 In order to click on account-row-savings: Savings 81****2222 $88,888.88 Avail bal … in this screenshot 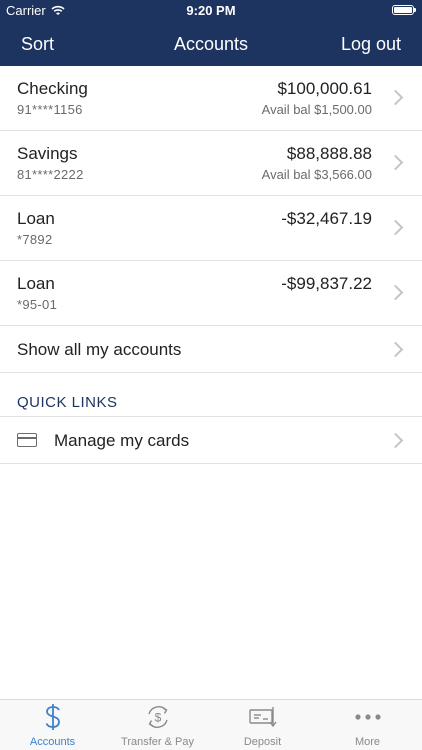, I will do `click(211, 163)`.